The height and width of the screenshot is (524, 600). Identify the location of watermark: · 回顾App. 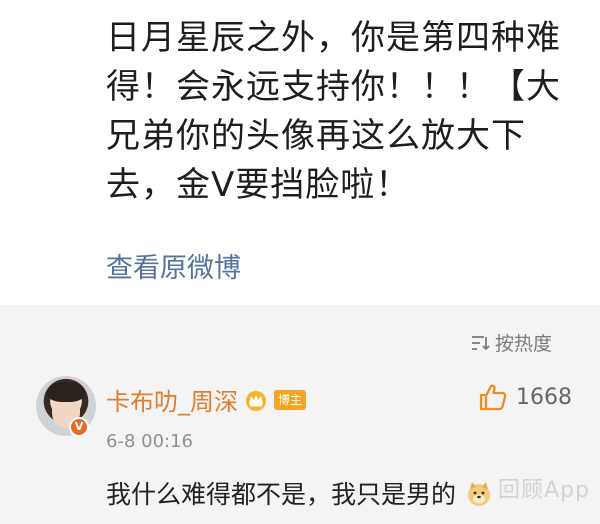
(536, 490).